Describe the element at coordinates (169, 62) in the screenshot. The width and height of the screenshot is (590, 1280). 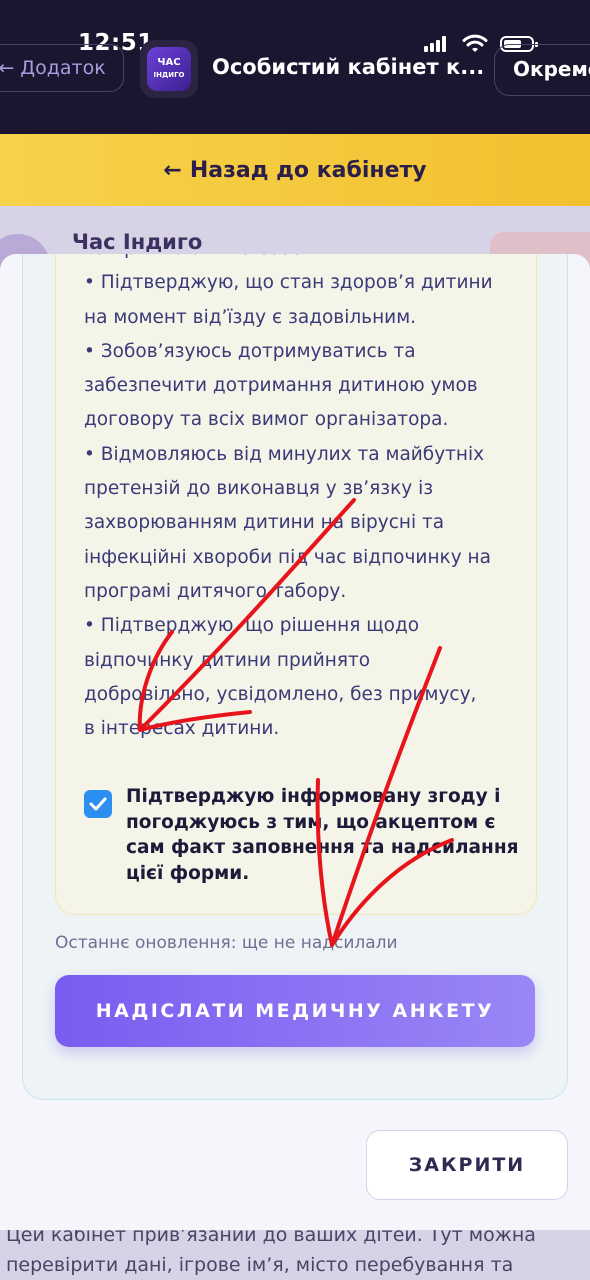
I see `logo-text-top: ЧАС` at that location.